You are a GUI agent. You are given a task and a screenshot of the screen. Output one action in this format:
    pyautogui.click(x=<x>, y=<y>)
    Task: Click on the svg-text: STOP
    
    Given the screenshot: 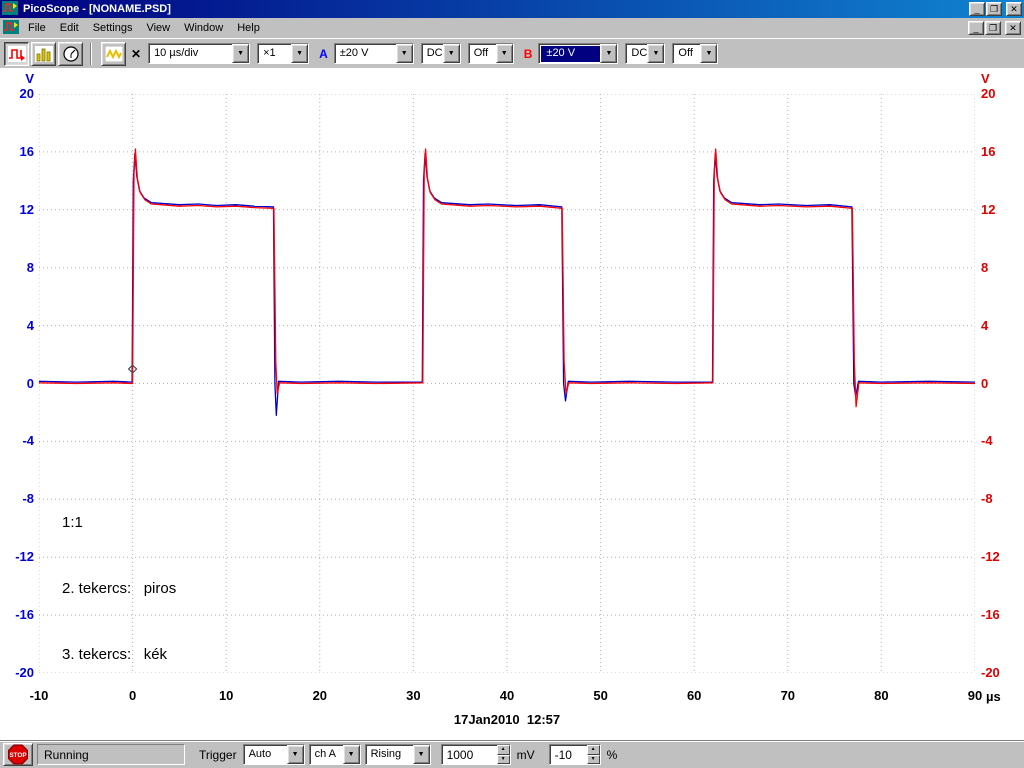 What is the action you would take?
    pyautogui.click(x=17, y=755)
    